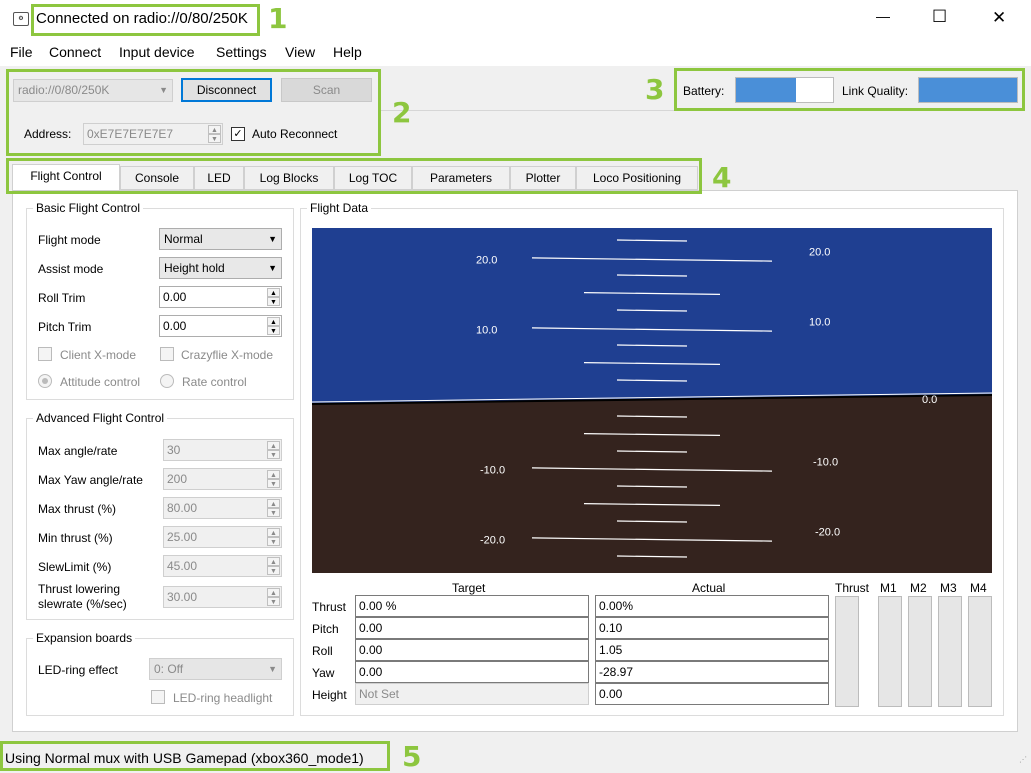  What do you see at coordinates (45, 381) in the screenshot?
I see `attitude-control-radio` at bounding box center [45, 381].